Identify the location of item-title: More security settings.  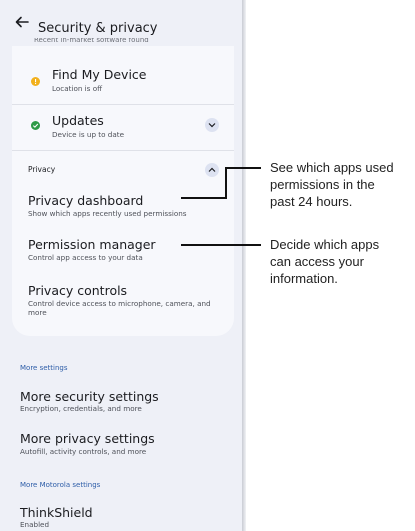
(89, 396).